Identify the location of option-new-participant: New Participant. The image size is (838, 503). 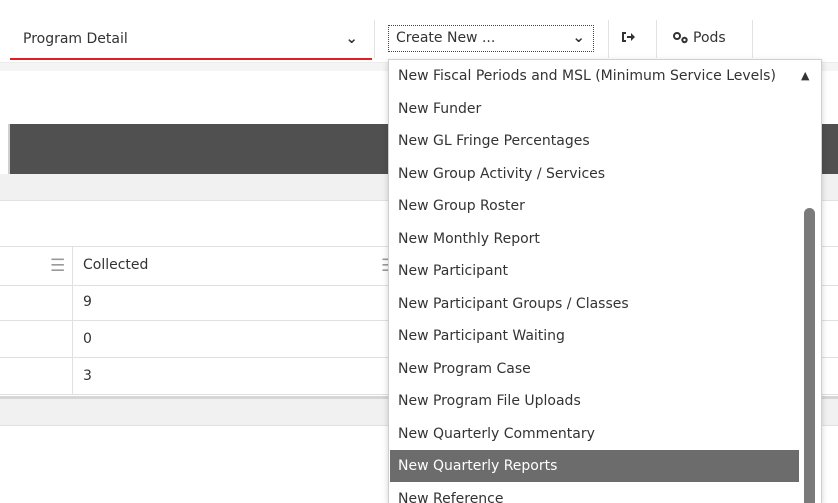
(594, 271).